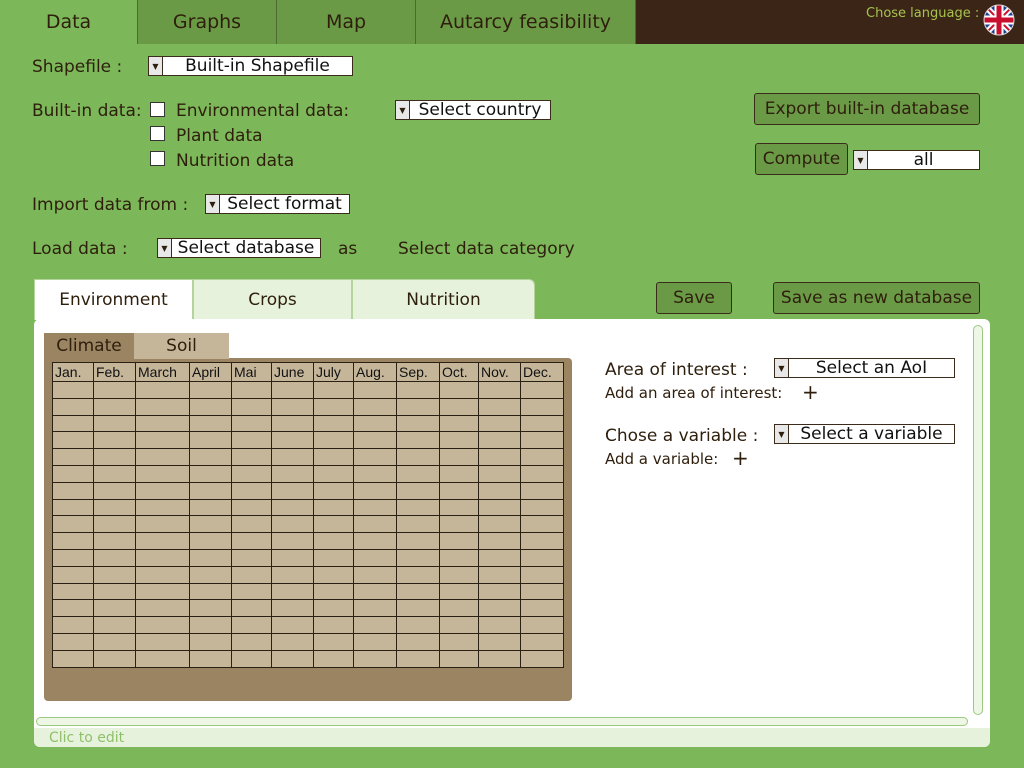 This screenshot has height=768, width=1024. What do you see at coordinates (473, 110) in the screenshot?
I see `country-select: ▼ Select country` at bounding box center [473, 110].